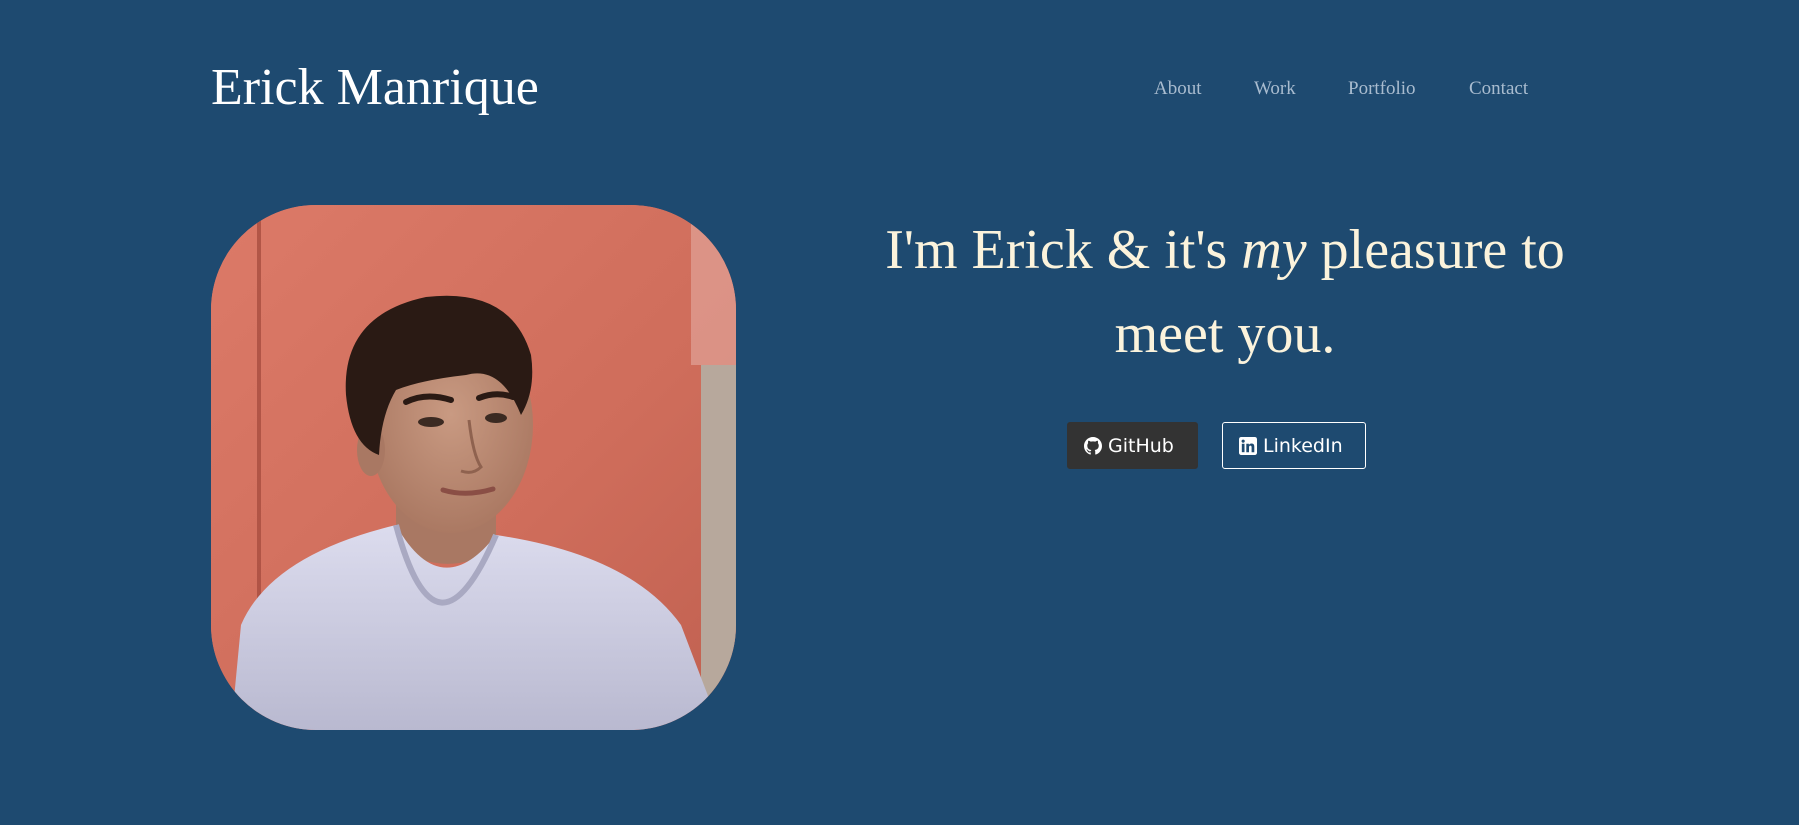  I want to click on github-label: GitHub, so click(1141, 445).